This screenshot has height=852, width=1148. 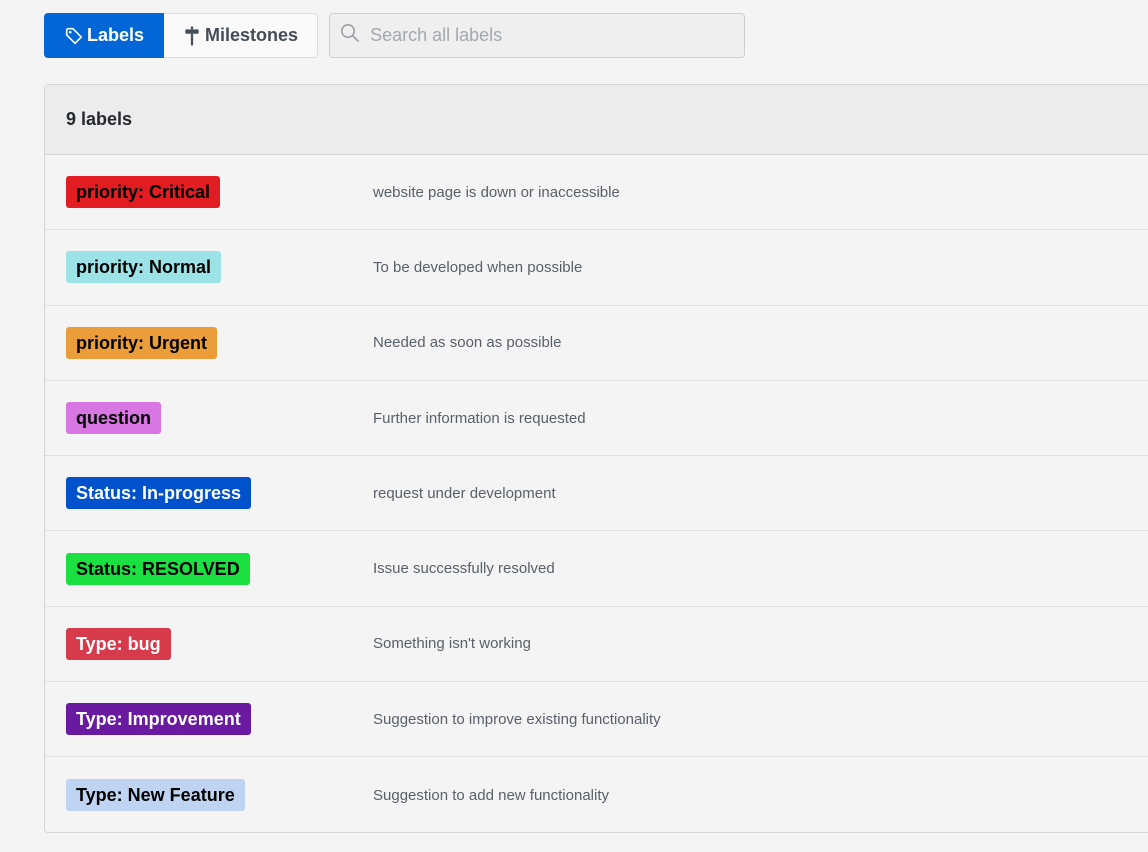 I want to click on subnav: Labels Milestones, so click(x=181, y=35).